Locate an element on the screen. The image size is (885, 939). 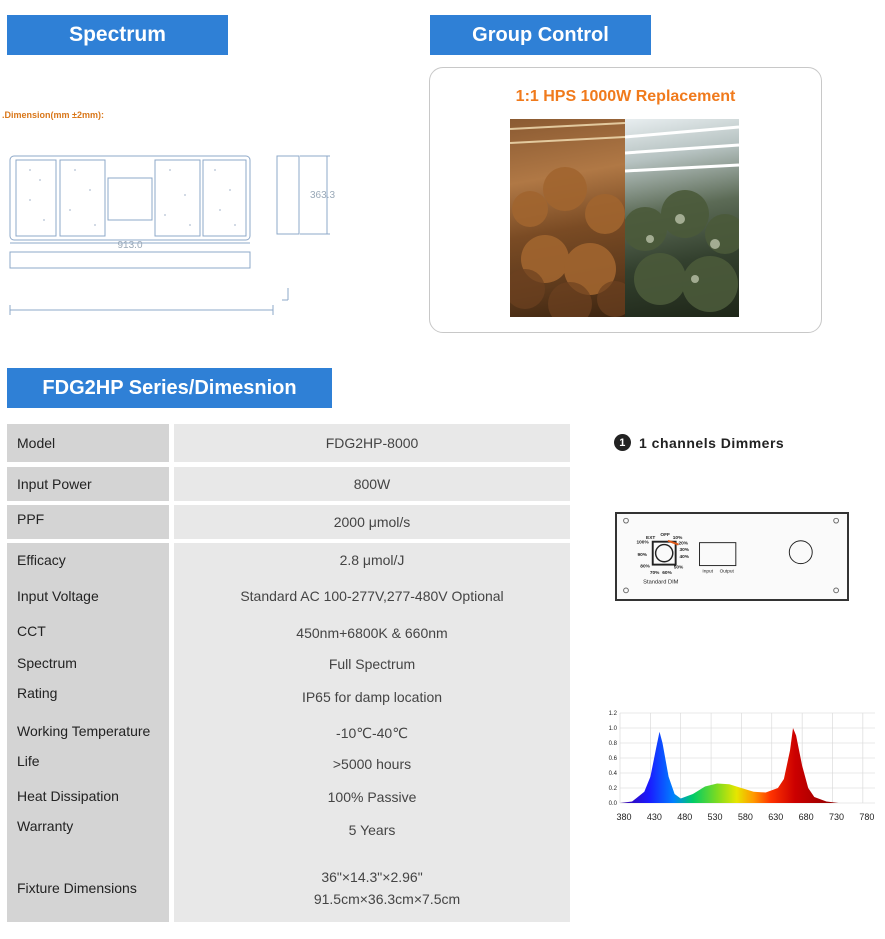
y-tick-labels: 0.0 0.2 0.4 0.6 0.8 1.0 1.2 is located at coordinates (613, 759).